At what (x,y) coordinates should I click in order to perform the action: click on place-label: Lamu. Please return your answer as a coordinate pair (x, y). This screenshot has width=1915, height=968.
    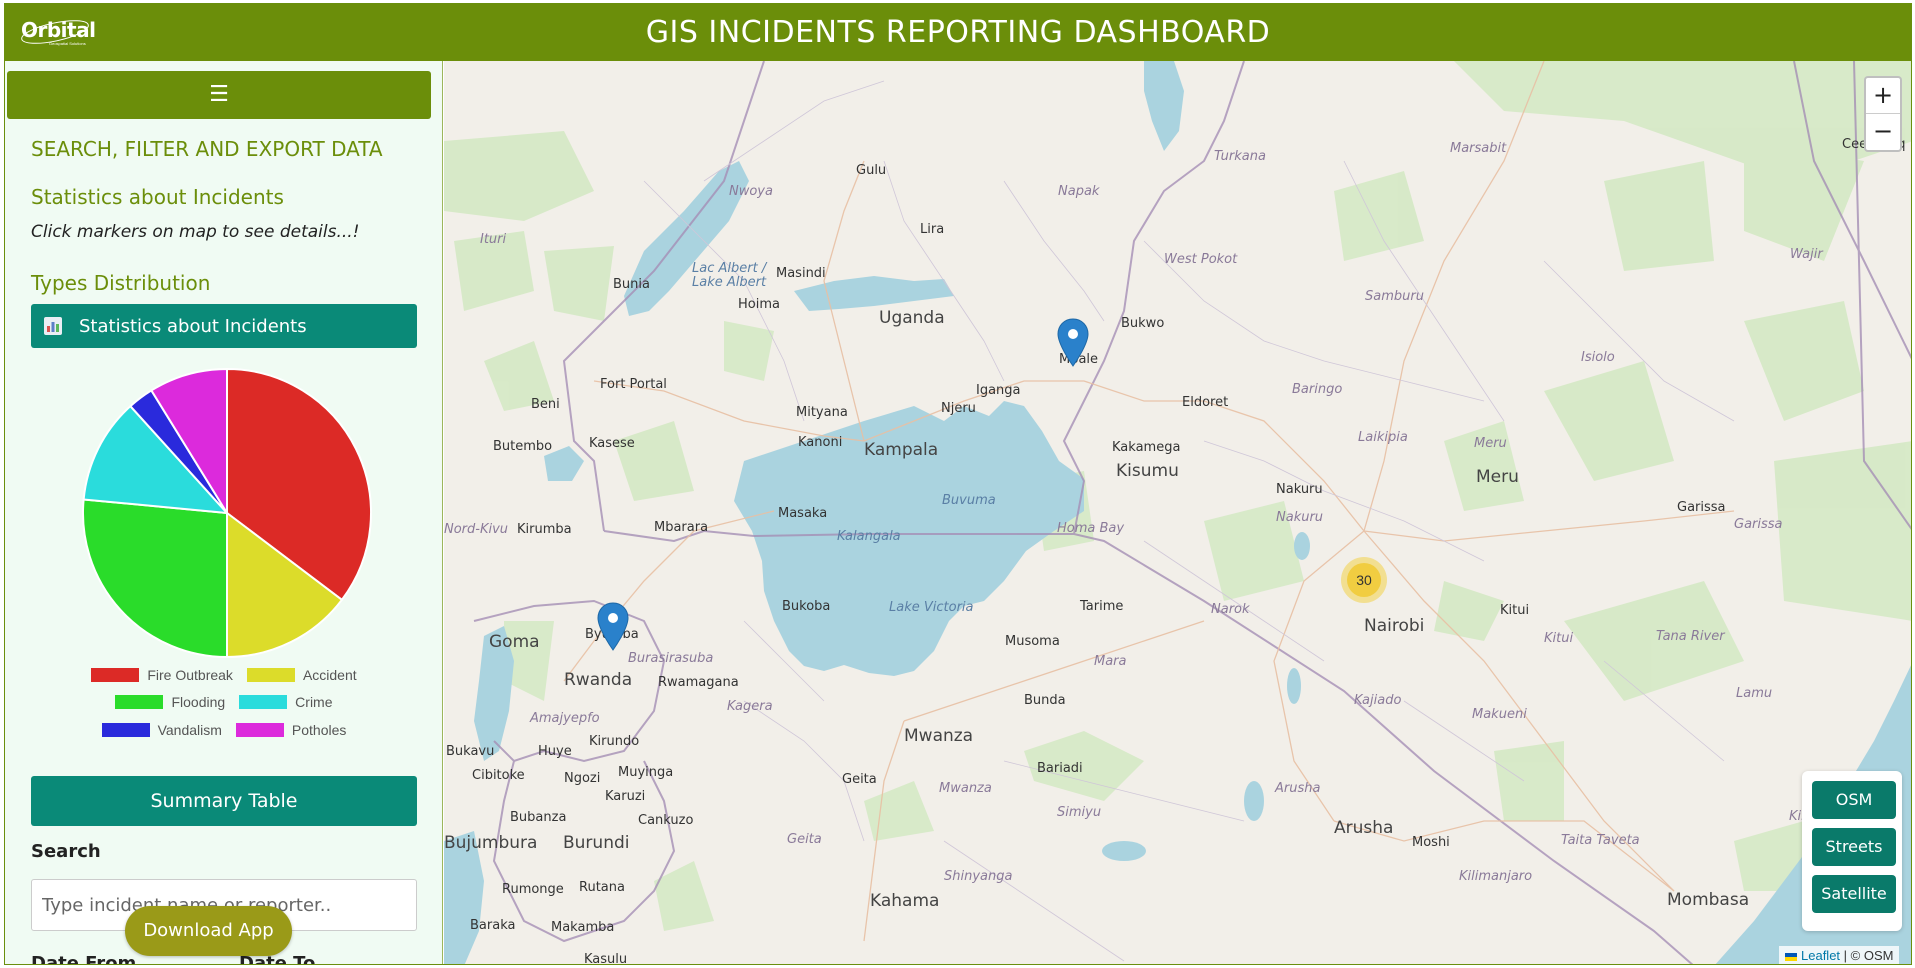
    Looking at the image, I should click on (1754, 693).